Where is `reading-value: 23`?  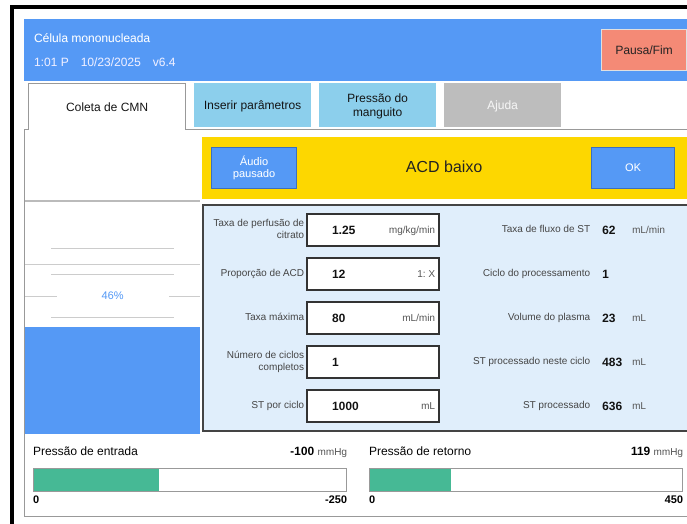
reading-value: 23 is located at coordinates (609, 318).